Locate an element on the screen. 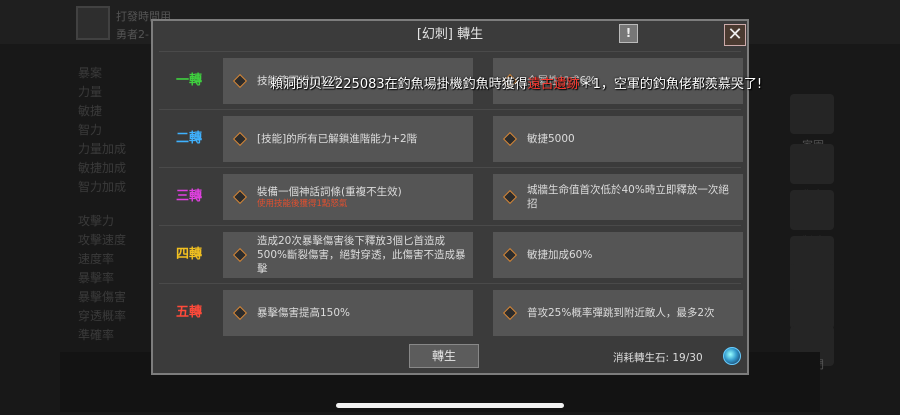 Image resolution: width=900 pixels, height=415 pixels. tier-label: 三轉 is located at coordinates (188, 196).